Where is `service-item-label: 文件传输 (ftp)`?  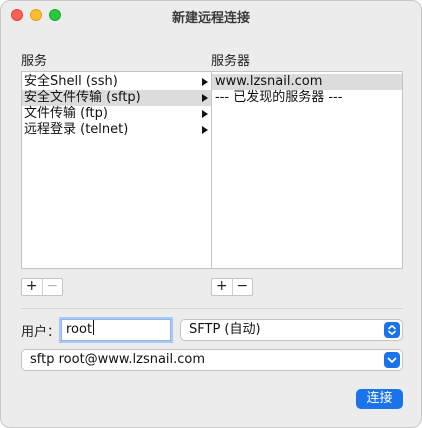 service-item-label: 文件传输 (ftp) is located at coordinates (66, 113).